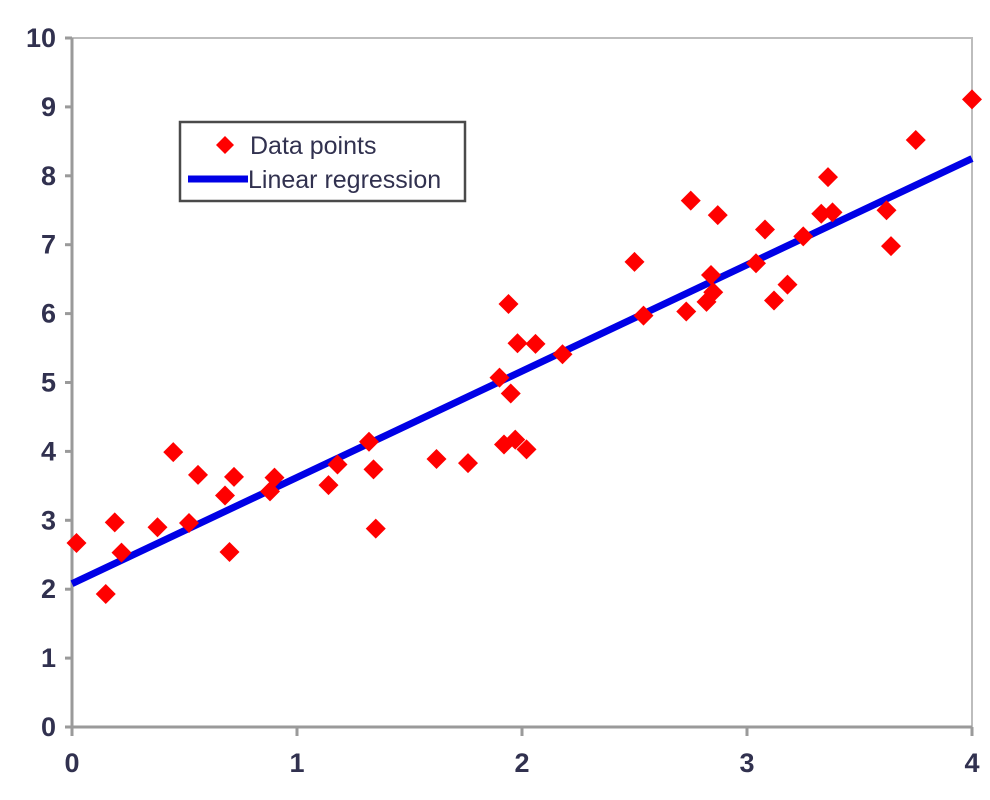 This screenshot has width=990, height=800. Describe the element at coordinates (313, 146) in the screenshot. I see `legend-label-data-points: Data points` at that location.